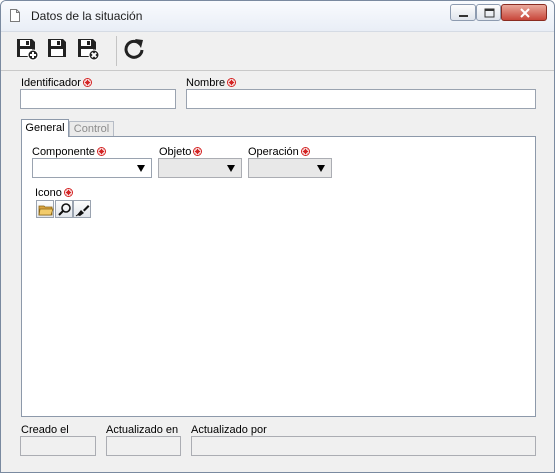  I want to click on browse-icon-button, so click(45, 209).